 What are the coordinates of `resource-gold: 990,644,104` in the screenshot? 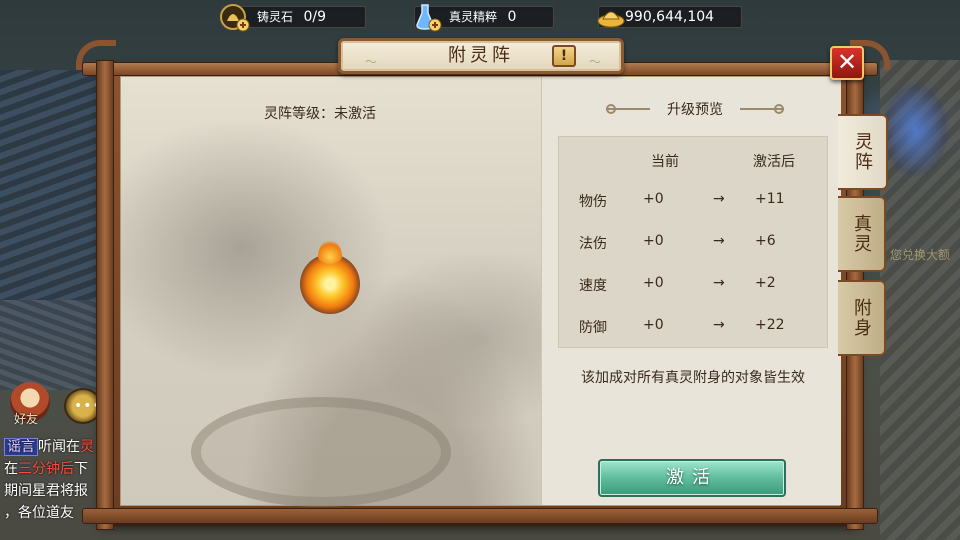 It's located at (669, 17).